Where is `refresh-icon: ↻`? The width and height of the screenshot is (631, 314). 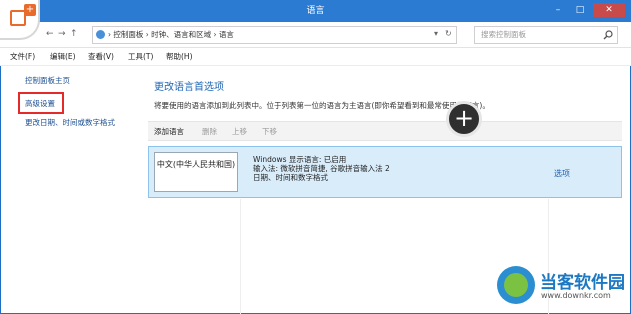 refresh-icon: ↻ is located at coordinates (448, 33).